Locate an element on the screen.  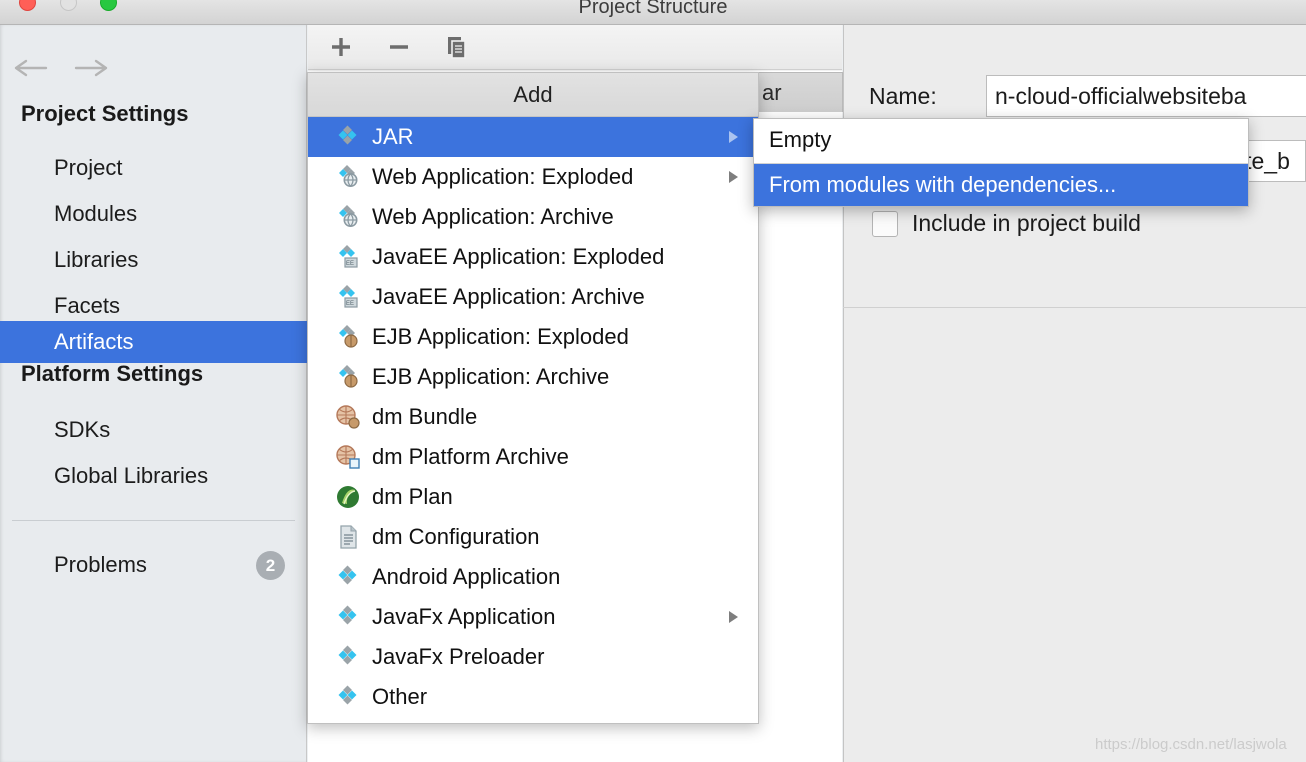
remove-artifact-icon is located at coordinates (399, 47).